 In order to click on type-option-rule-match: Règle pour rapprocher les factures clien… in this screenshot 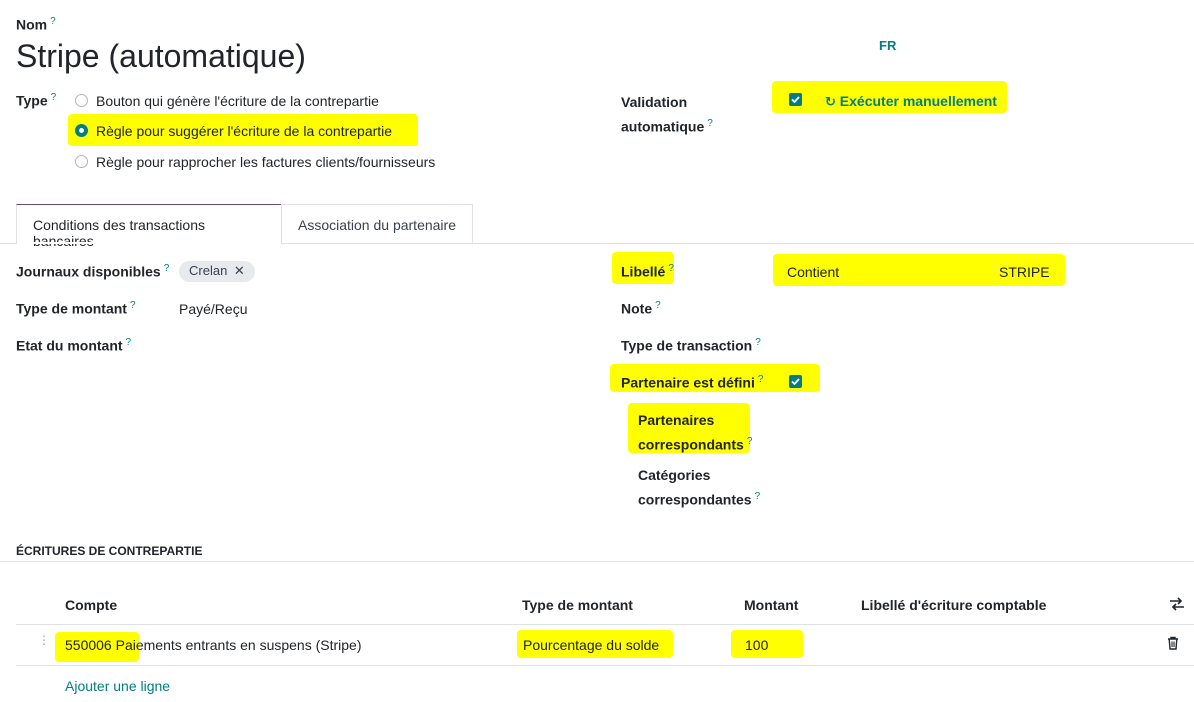, I will do `click(265, 162)`.